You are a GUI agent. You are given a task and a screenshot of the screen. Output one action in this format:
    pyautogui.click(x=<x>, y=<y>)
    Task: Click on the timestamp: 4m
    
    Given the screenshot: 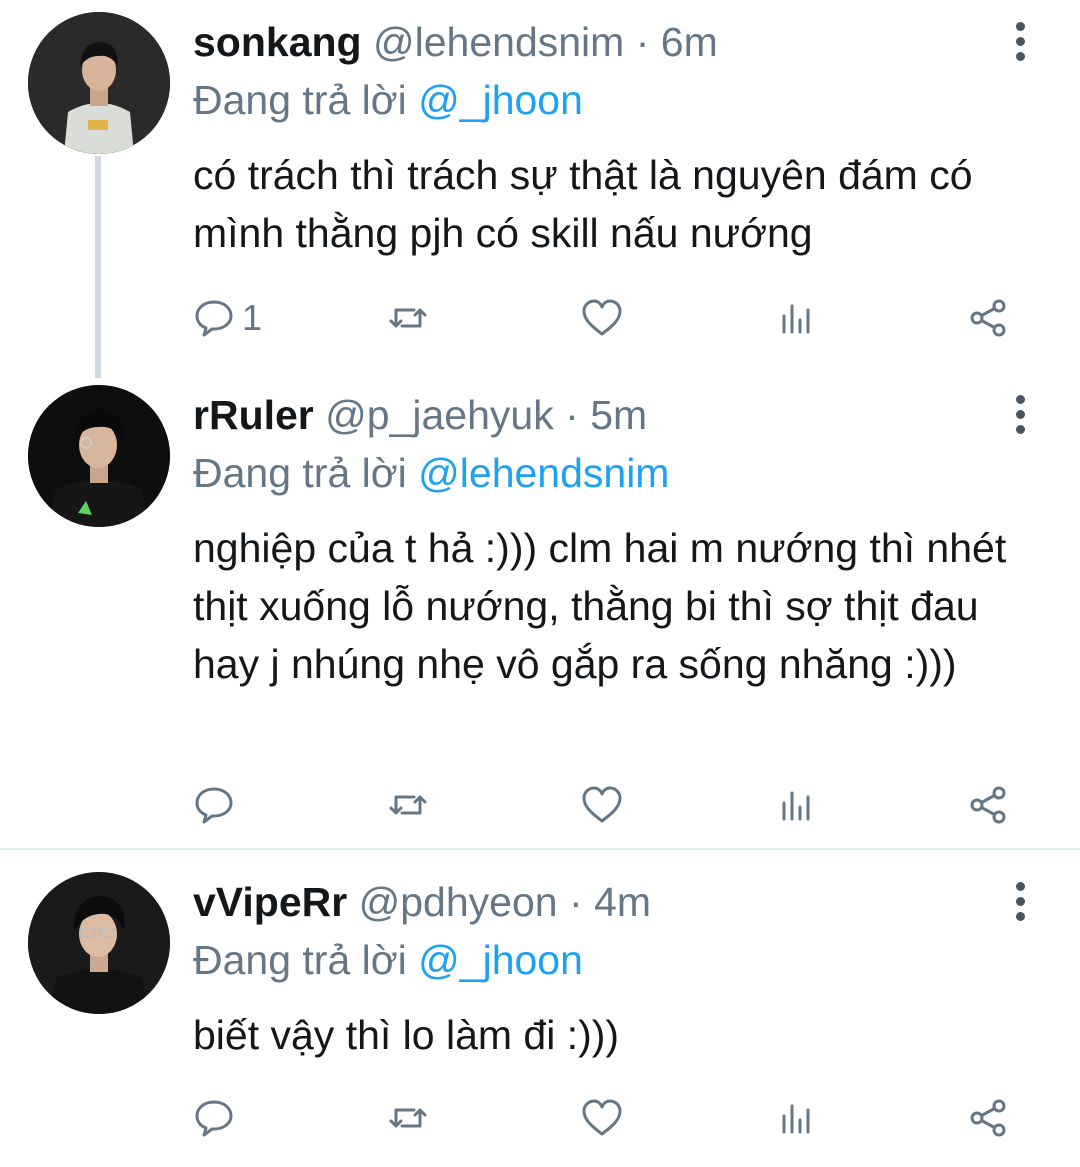 What is the action you would take?
    pyautogui.click(x=622, y=902)
    